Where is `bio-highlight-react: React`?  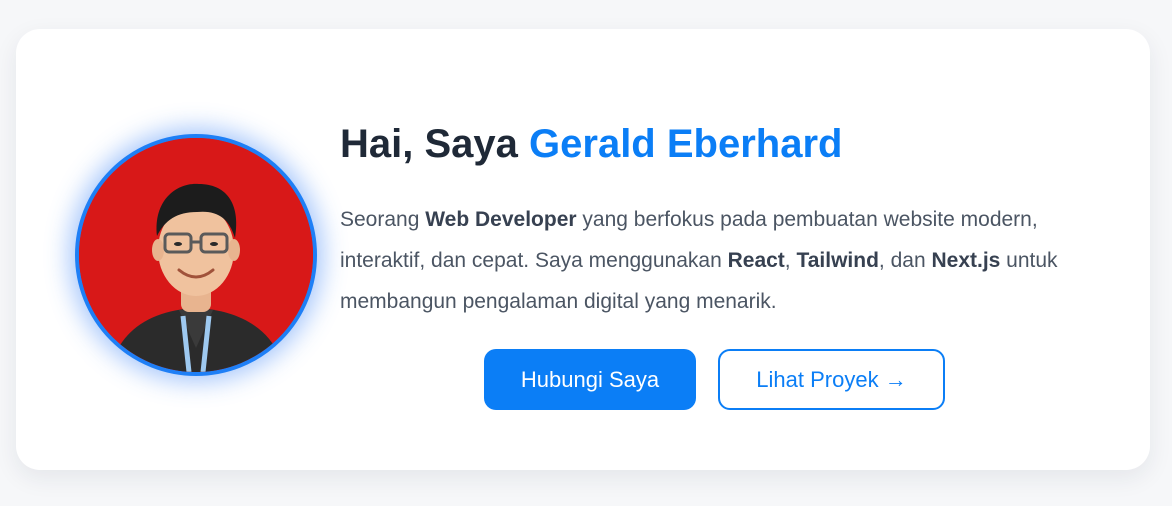
bio-highlight-react: React is located at coordinates (756, 260).